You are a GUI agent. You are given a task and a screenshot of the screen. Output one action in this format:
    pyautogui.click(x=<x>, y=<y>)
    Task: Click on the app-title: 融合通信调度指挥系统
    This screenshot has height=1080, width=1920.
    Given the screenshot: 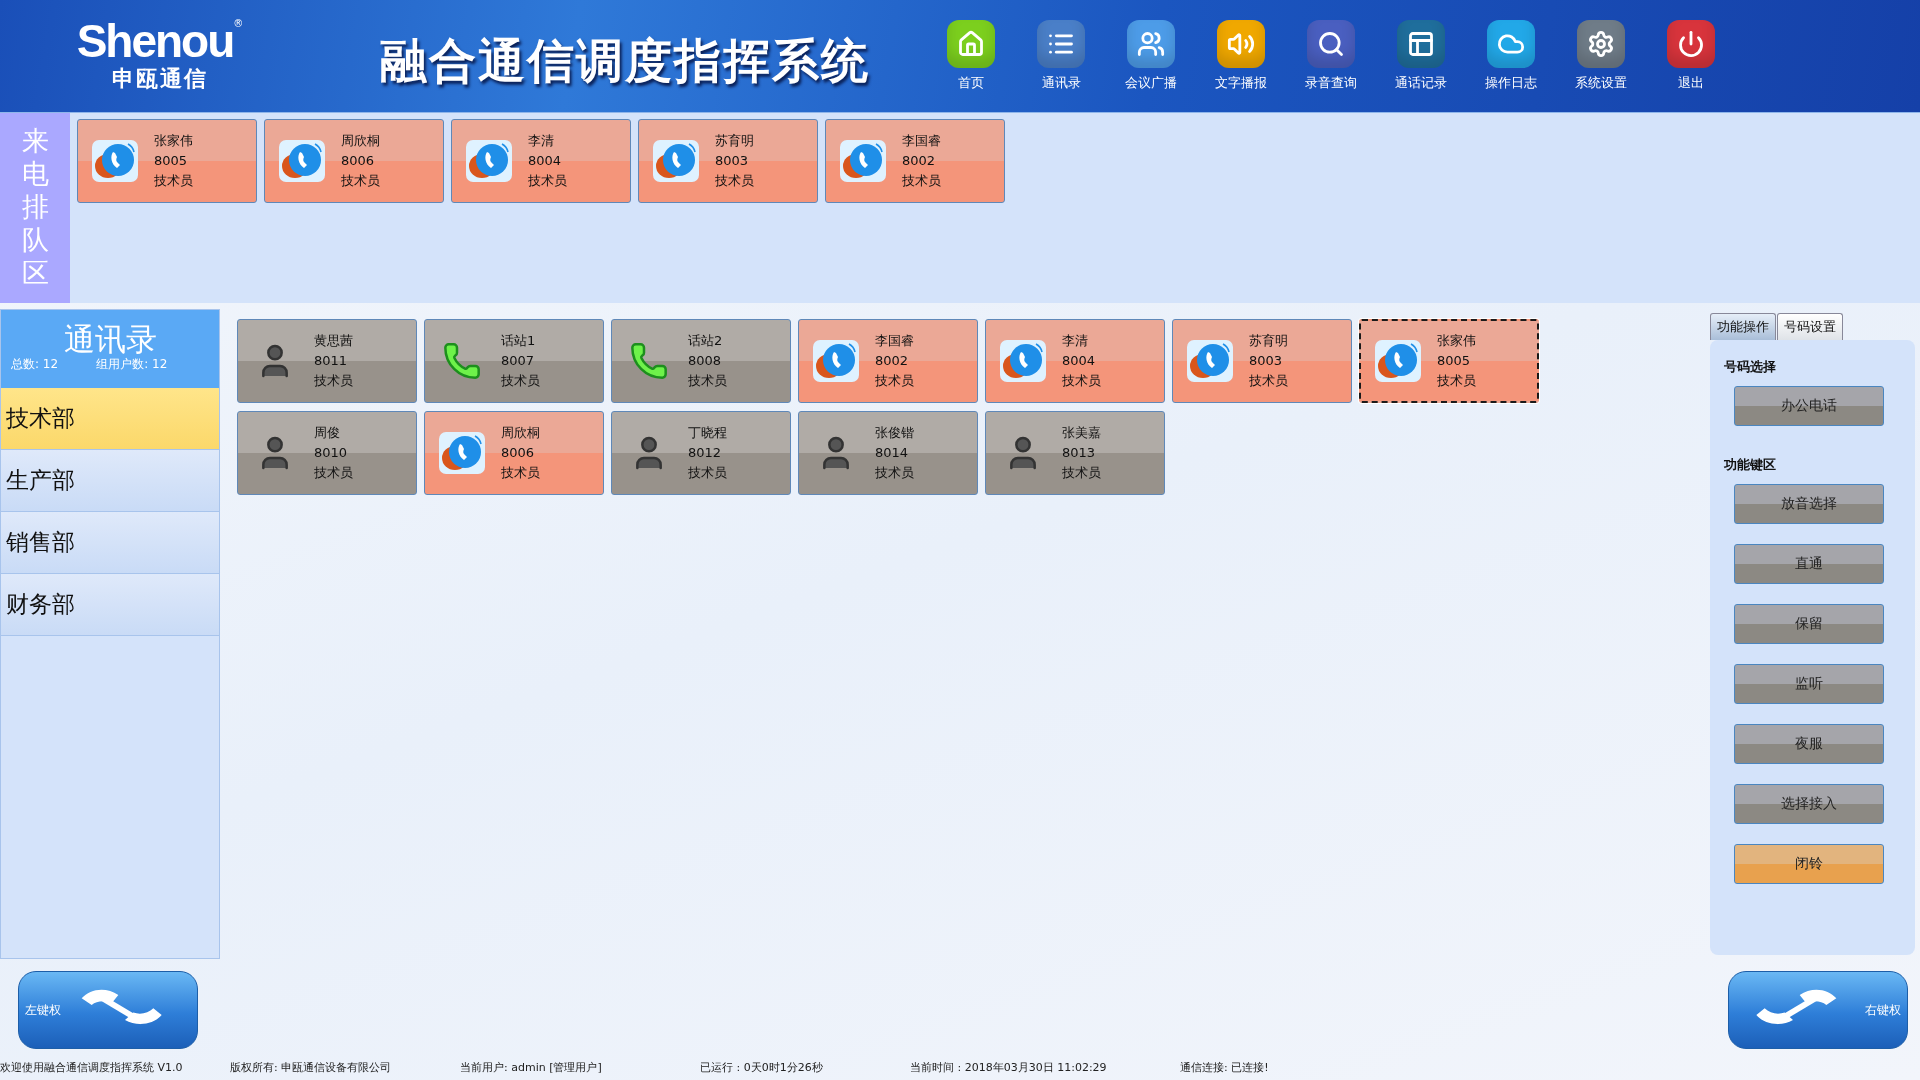 What is the action you would take?
    pyautogui.click(x=625, y=60)
    